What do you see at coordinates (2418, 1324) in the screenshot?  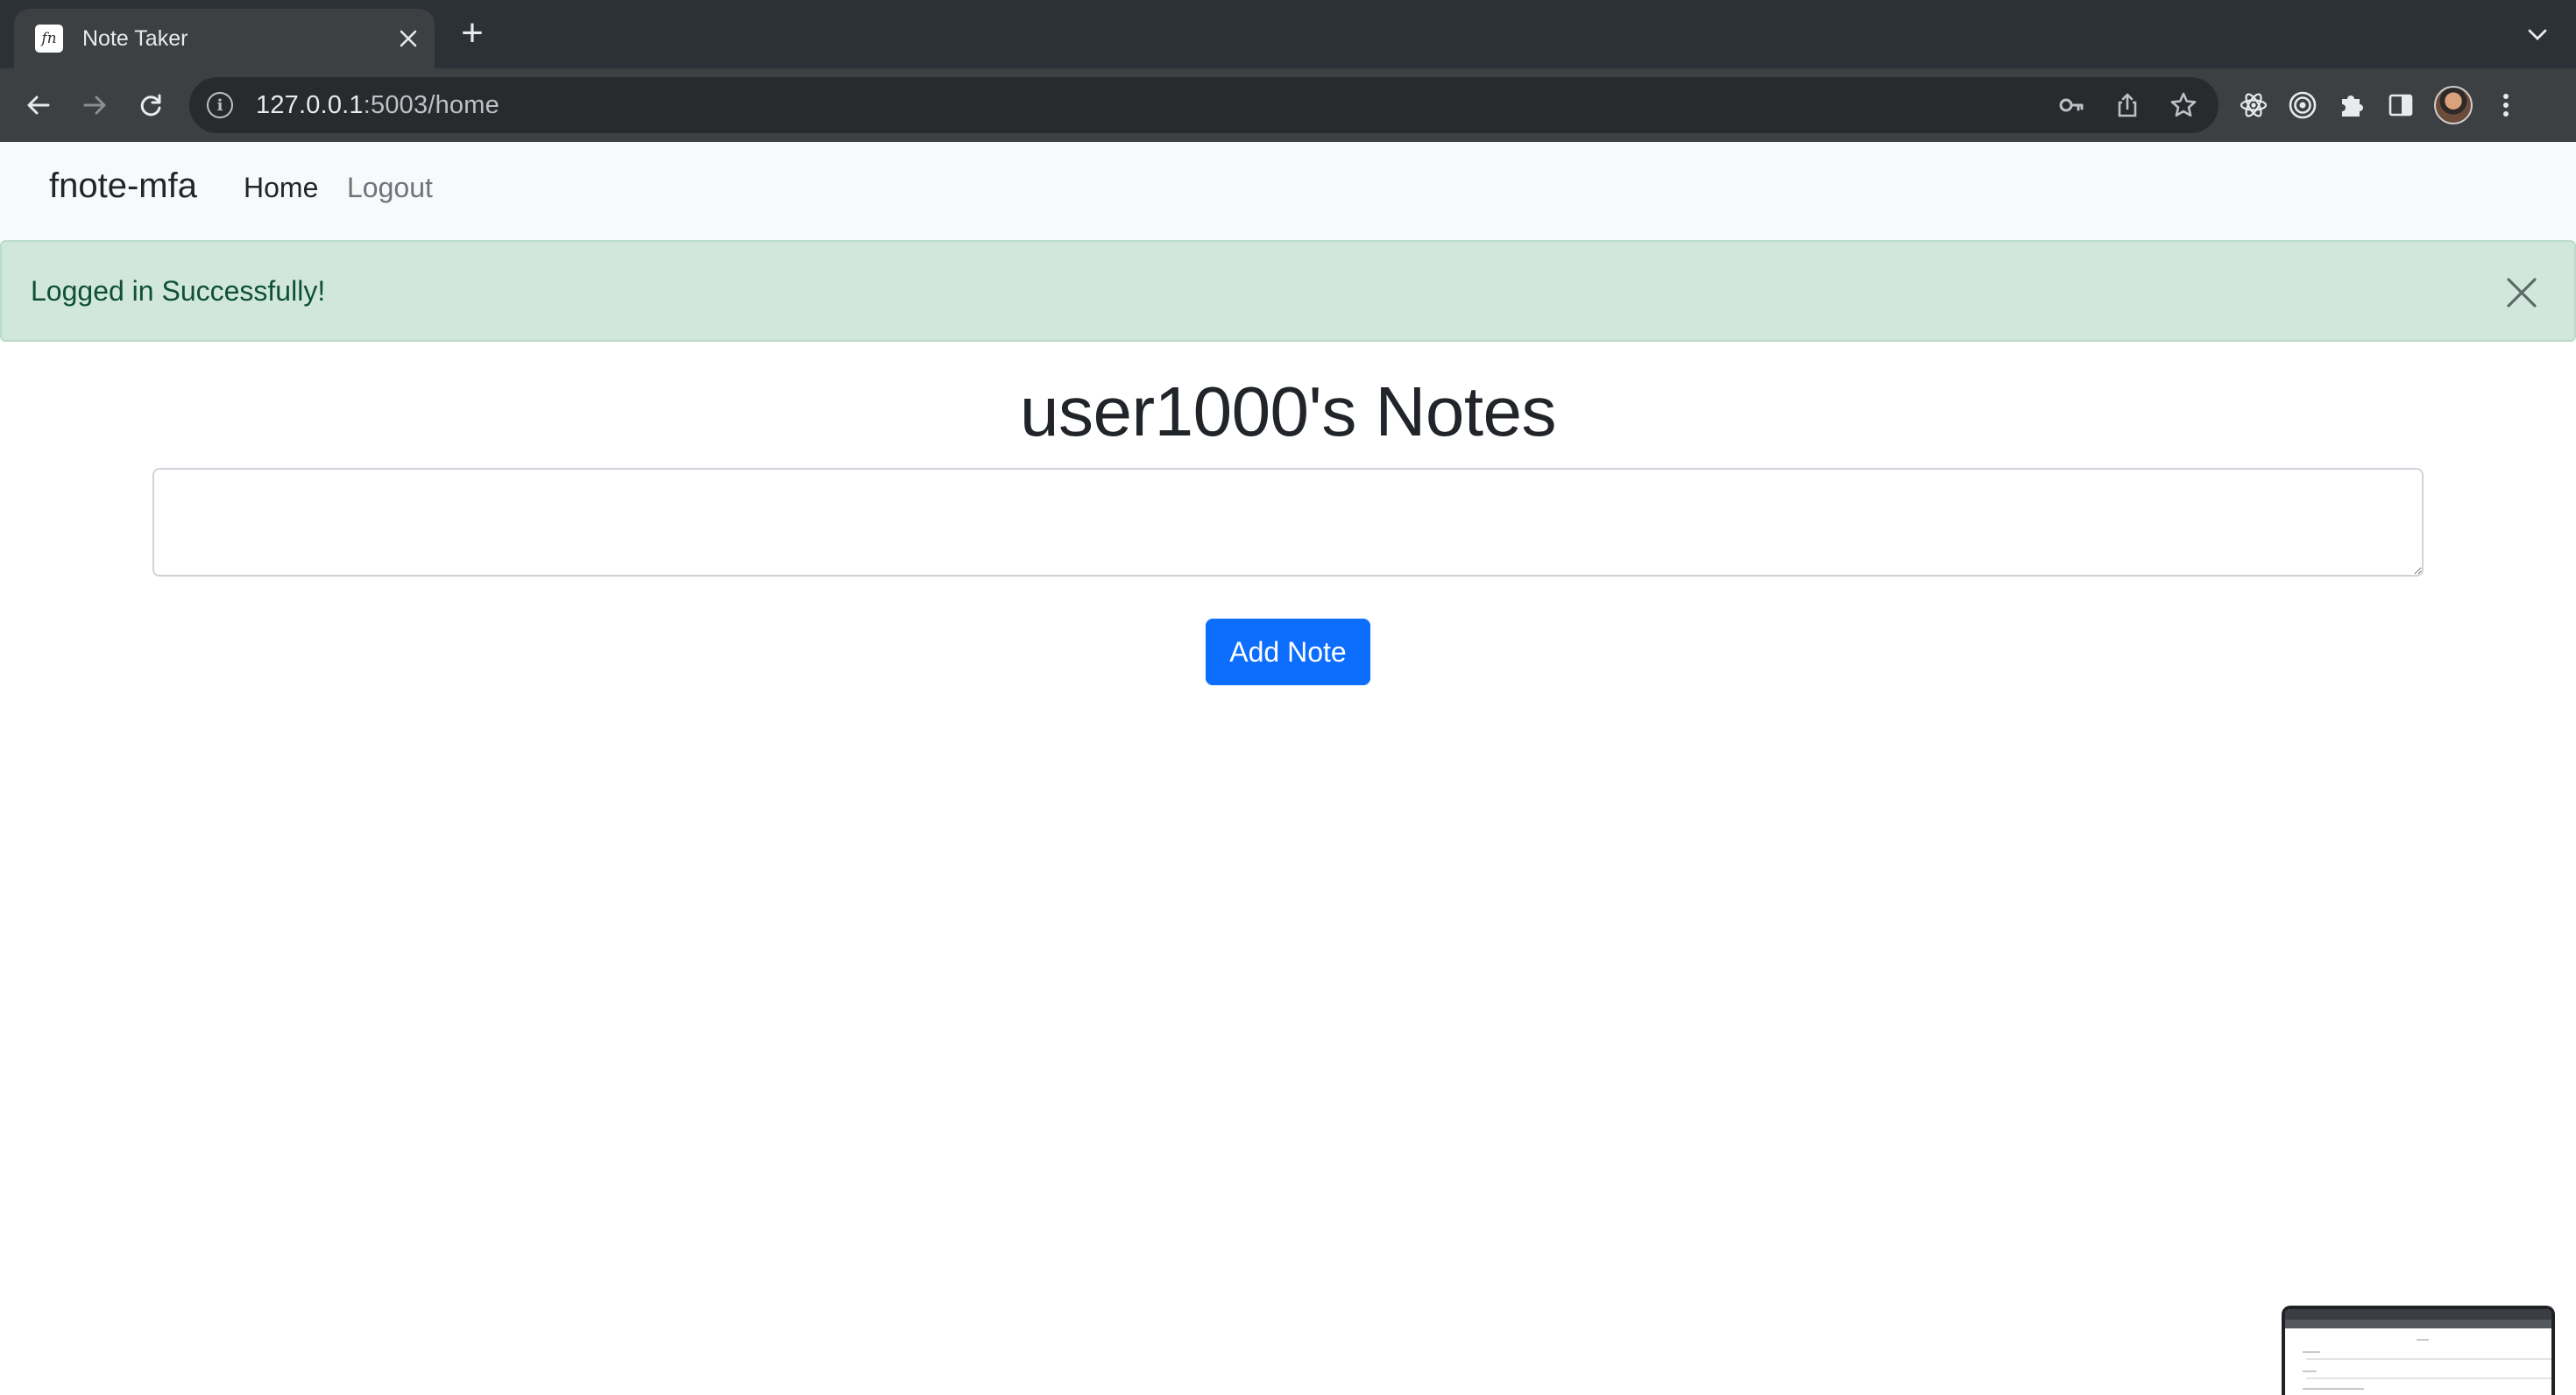 I see `thumbnail-toolbar` at bounding box center [2418, 1324].